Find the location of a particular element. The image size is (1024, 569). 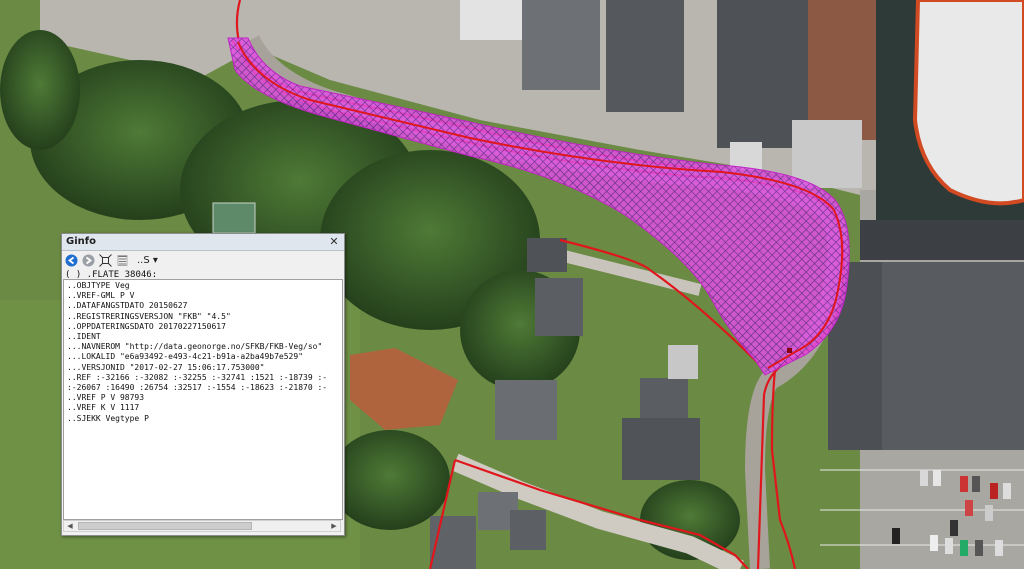

scroll-left-icon: ◀ is located at coordinates (70, 526).